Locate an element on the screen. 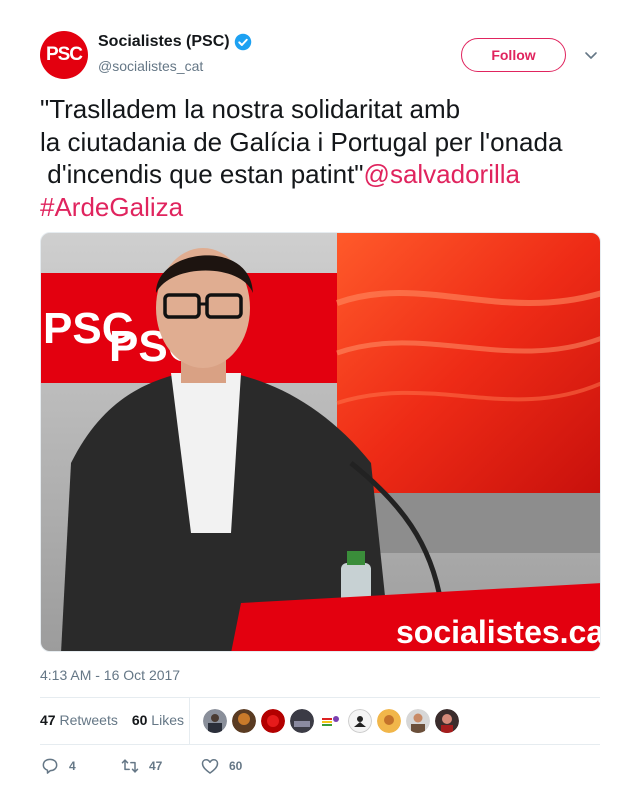 The image size is (640, 806). retweets-stat: 47 Retweets is located at coordinates (79, 720).